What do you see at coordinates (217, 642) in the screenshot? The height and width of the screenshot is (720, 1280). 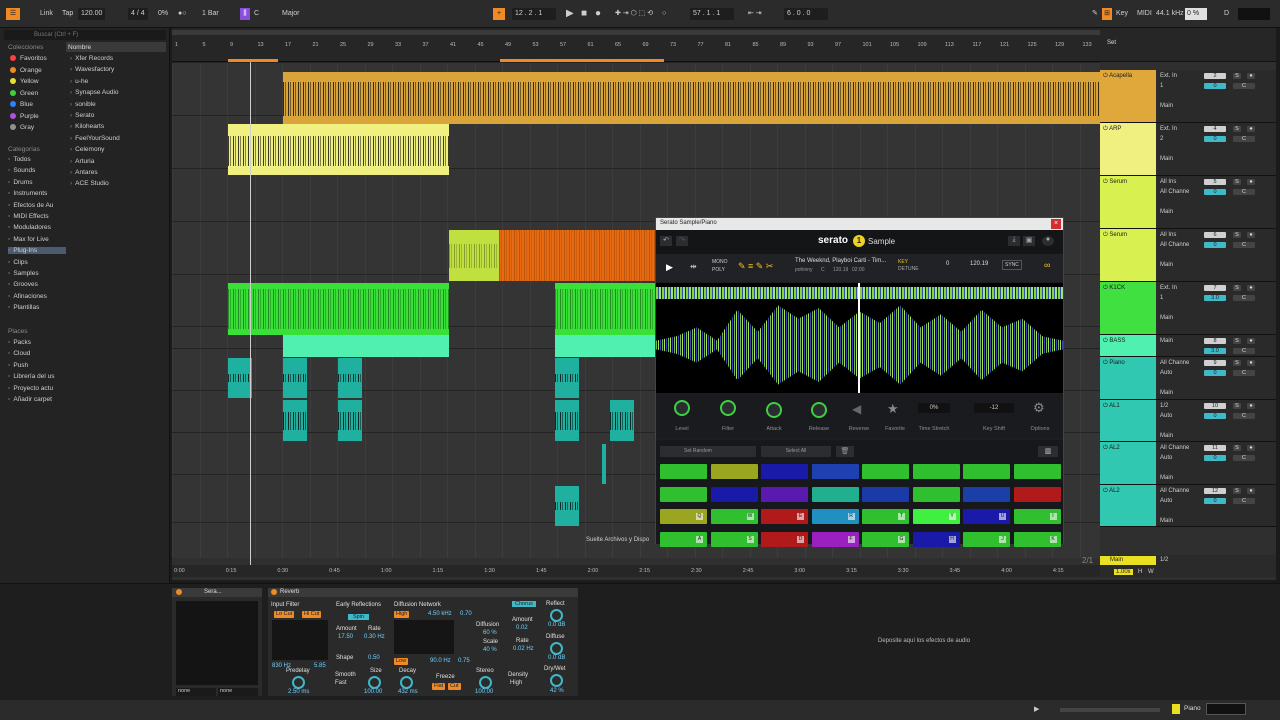 I see `instrument-device: Sera... none none` at bounding box center [217, 642].